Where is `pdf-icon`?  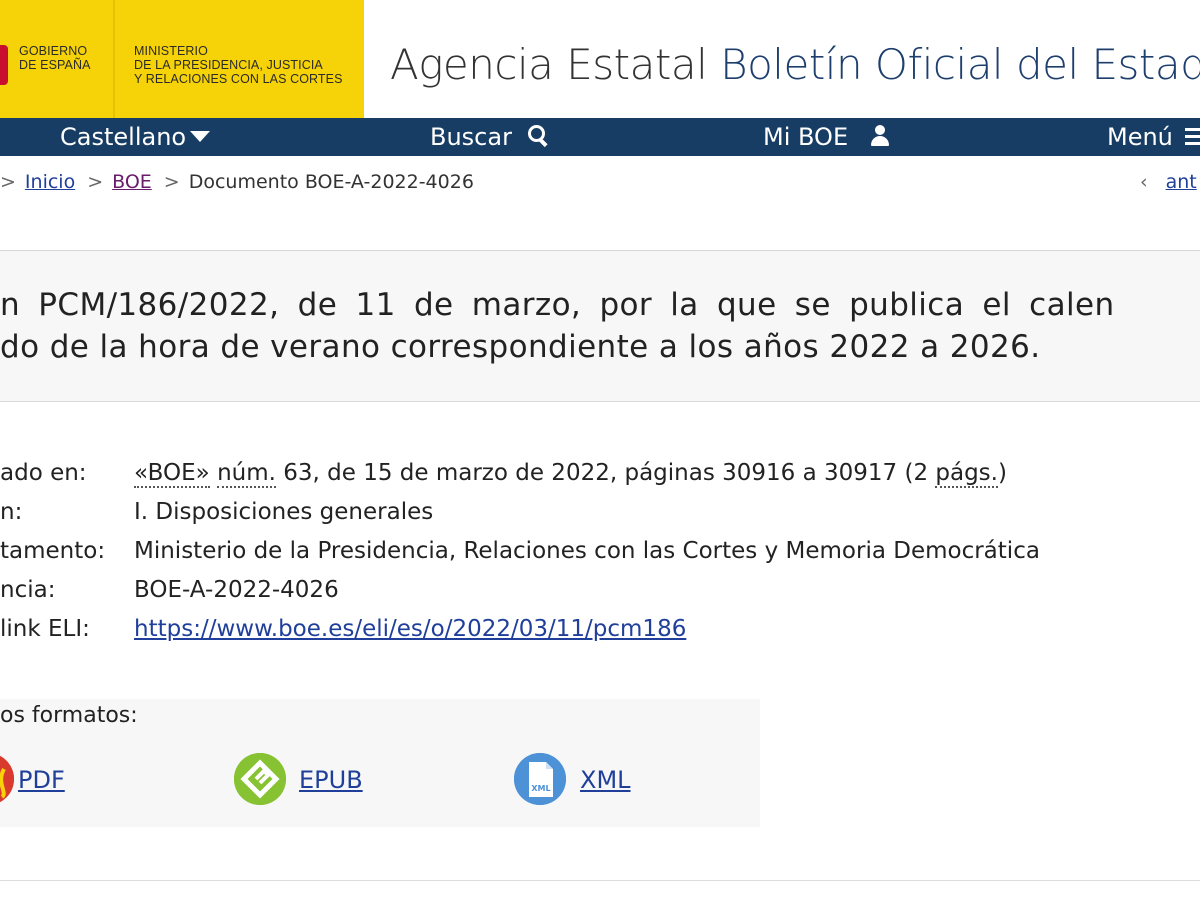
pdf-icon is located at coordinates (7, 779).